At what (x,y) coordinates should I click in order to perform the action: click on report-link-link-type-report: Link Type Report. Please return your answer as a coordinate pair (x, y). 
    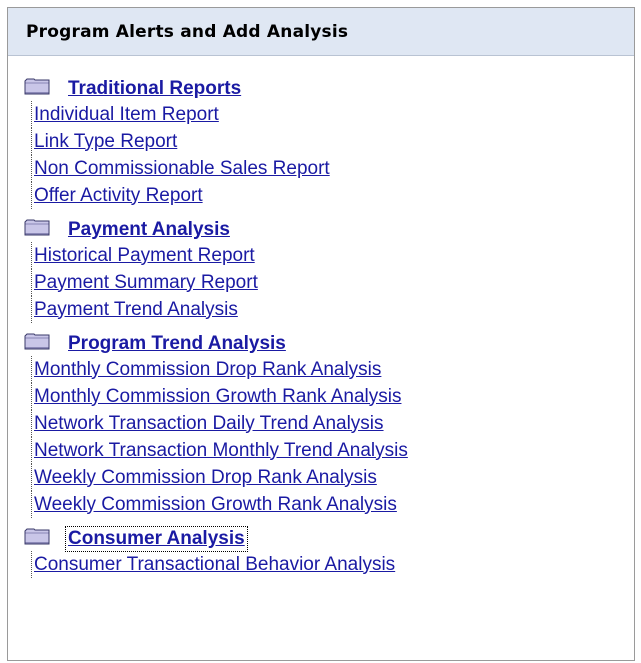
    Looking at the image, I should click on (105, 142).